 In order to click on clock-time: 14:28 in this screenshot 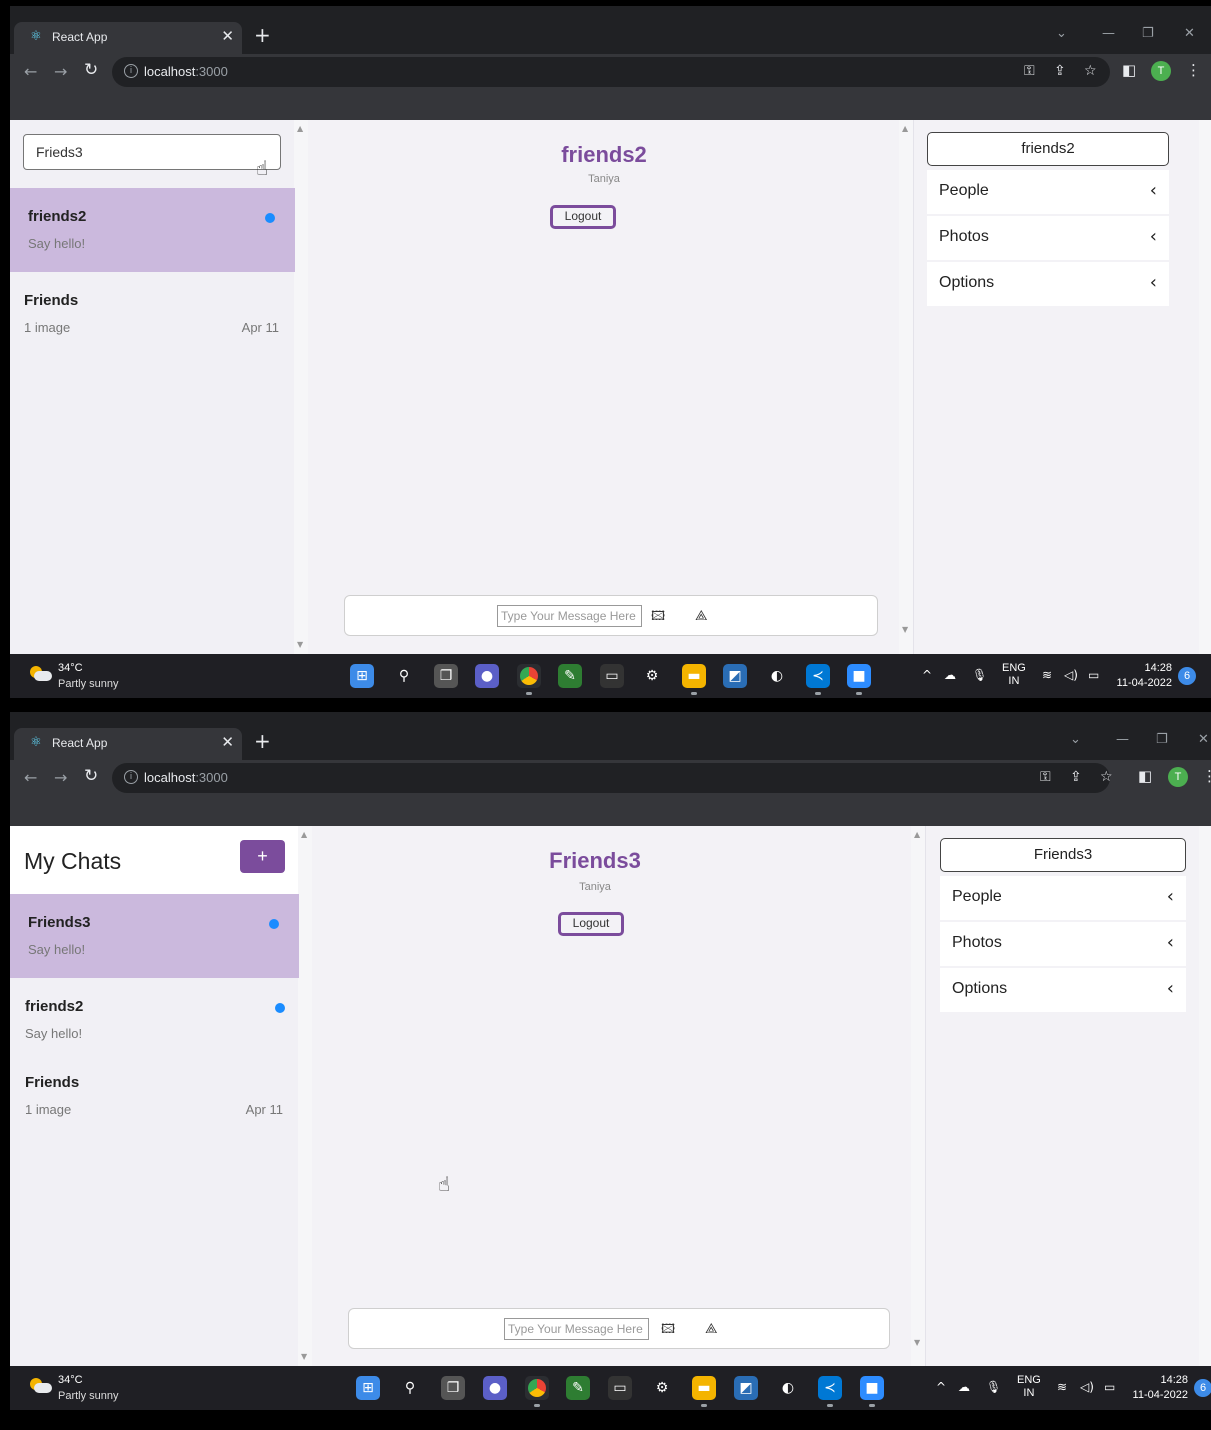, I will do `click(1158, 1380)`.